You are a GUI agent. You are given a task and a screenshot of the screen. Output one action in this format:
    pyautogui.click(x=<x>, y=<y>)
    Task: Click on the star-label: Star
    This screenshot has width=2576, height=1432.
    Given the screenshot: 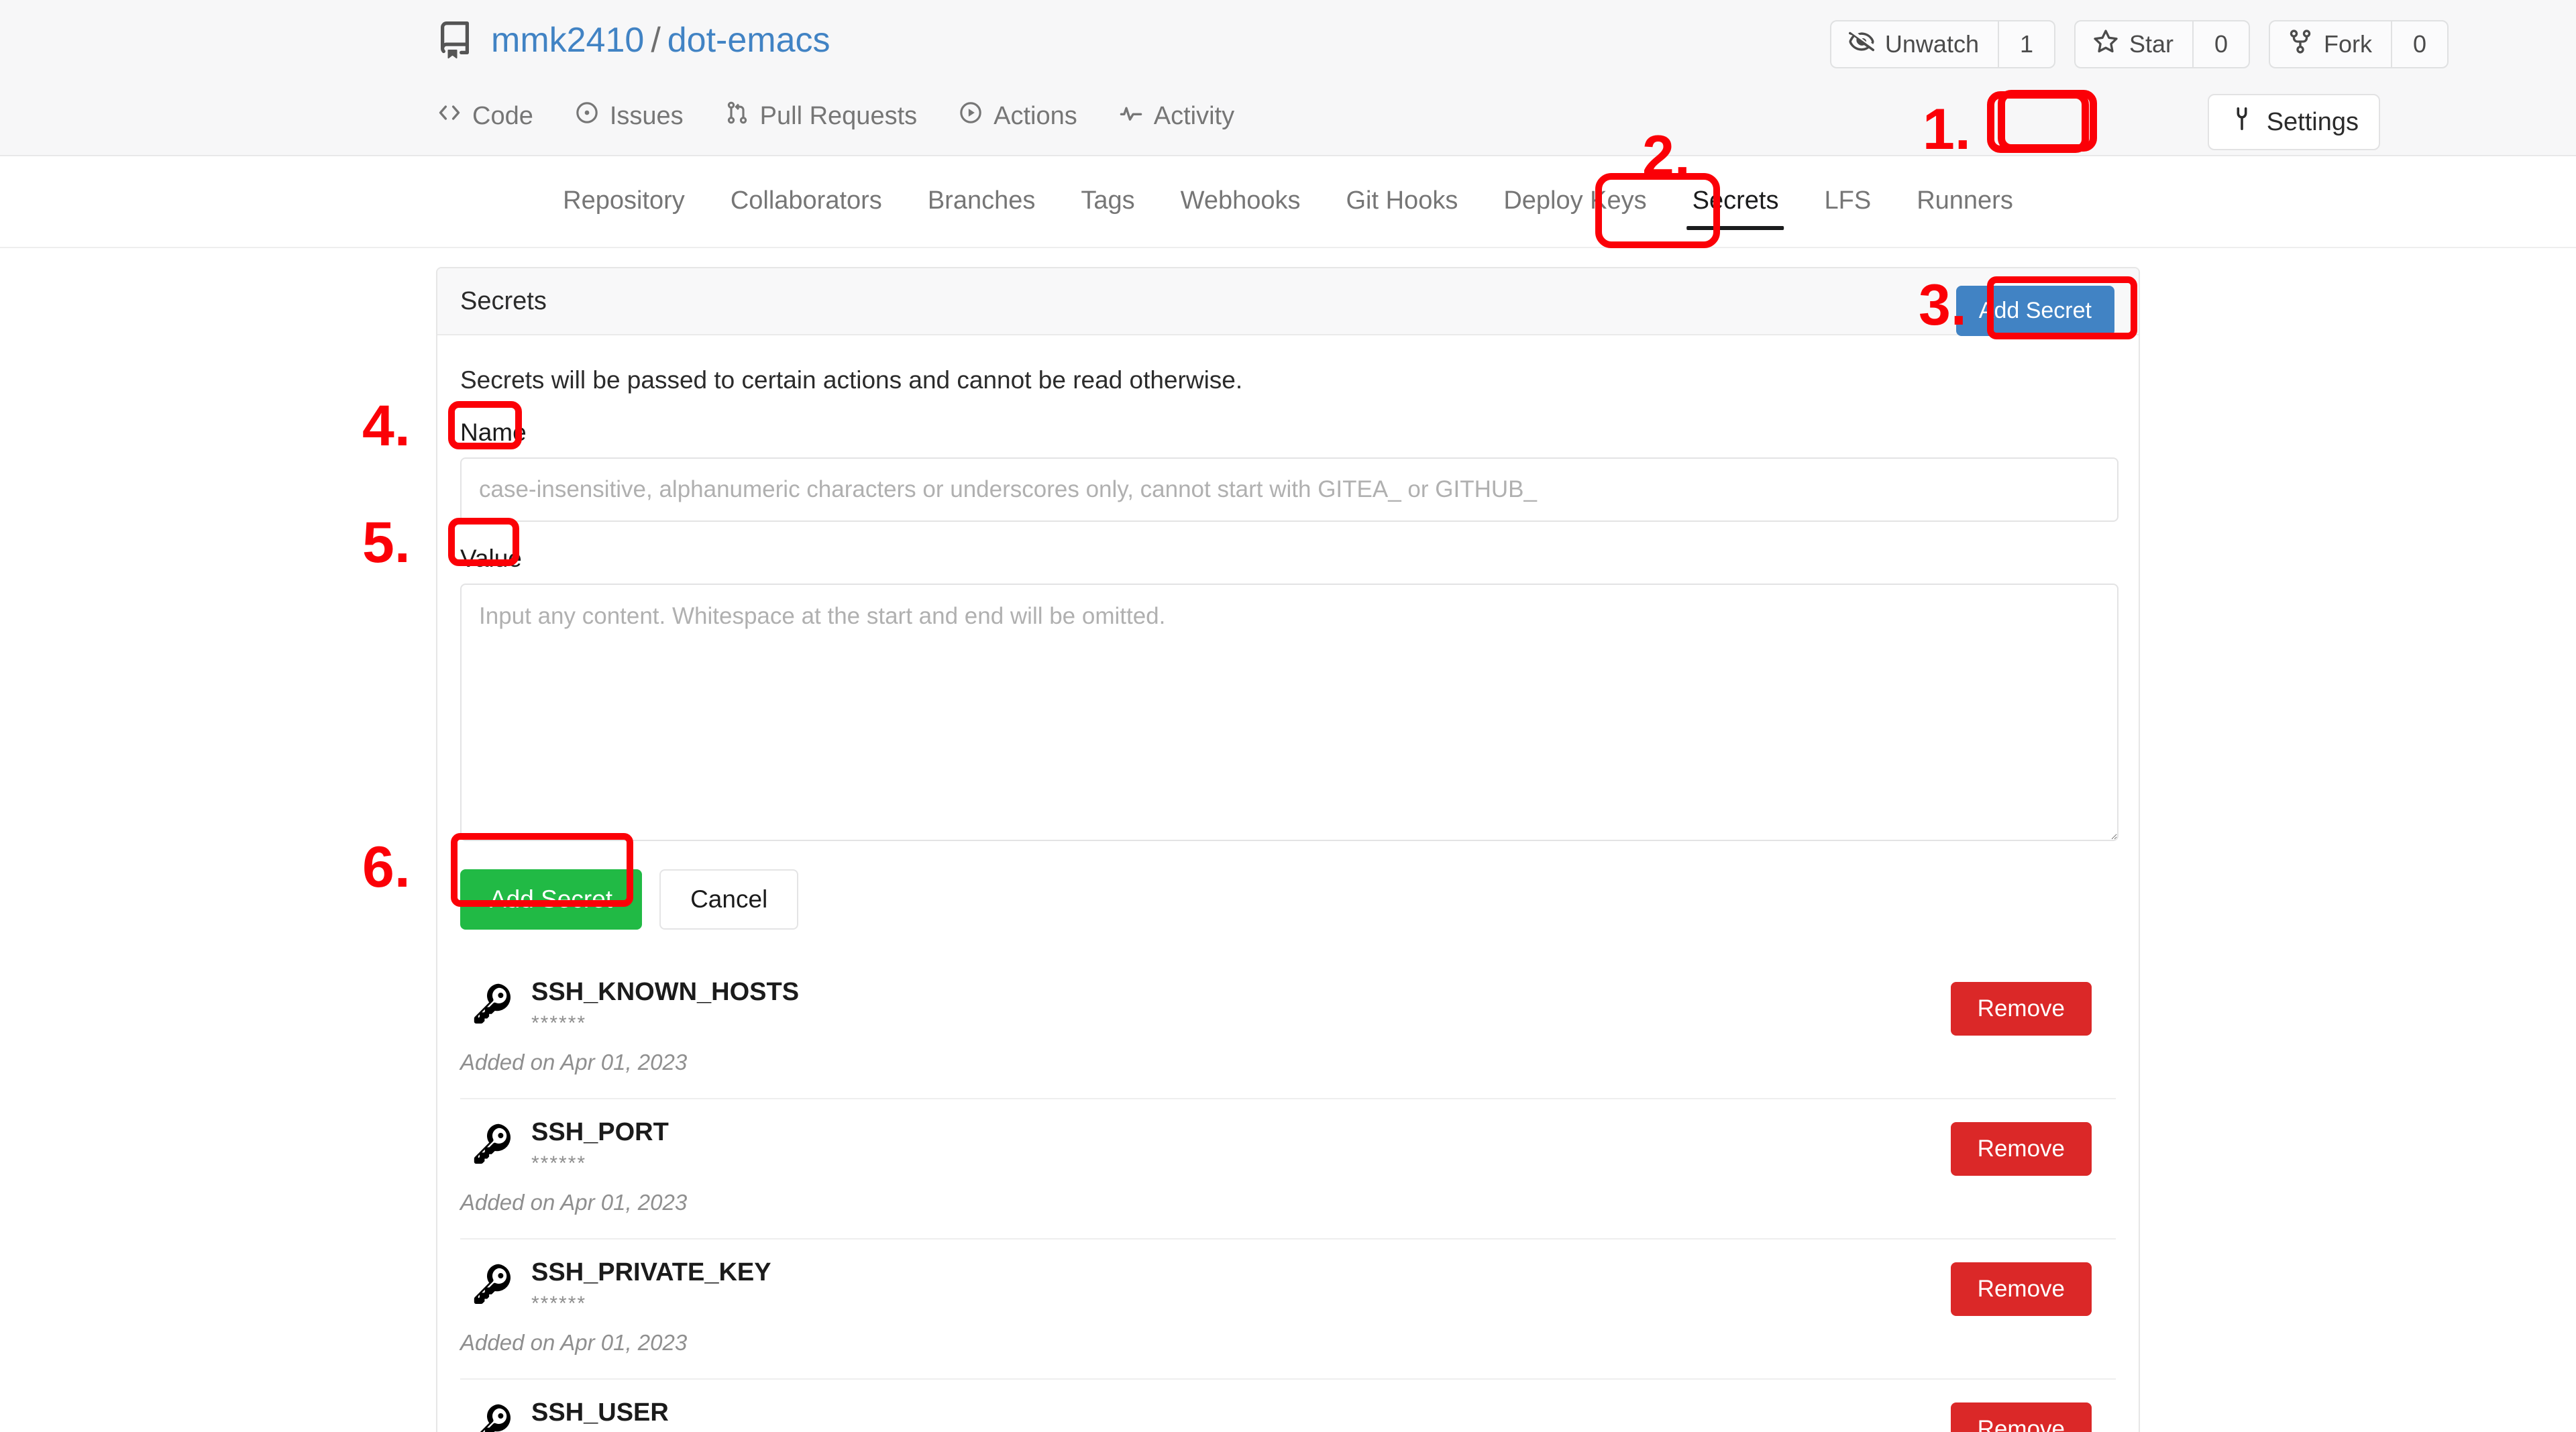 What is the action you would take?
    pyautogui.click(x=2151, y=44)
    